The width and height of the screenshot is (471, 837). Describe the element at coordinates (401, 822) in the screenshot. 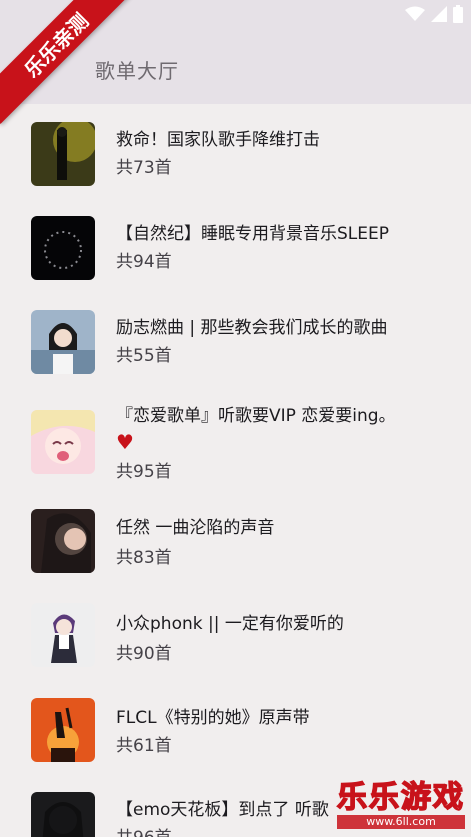

I see `watermark-url: www.6ll.com` at that location.